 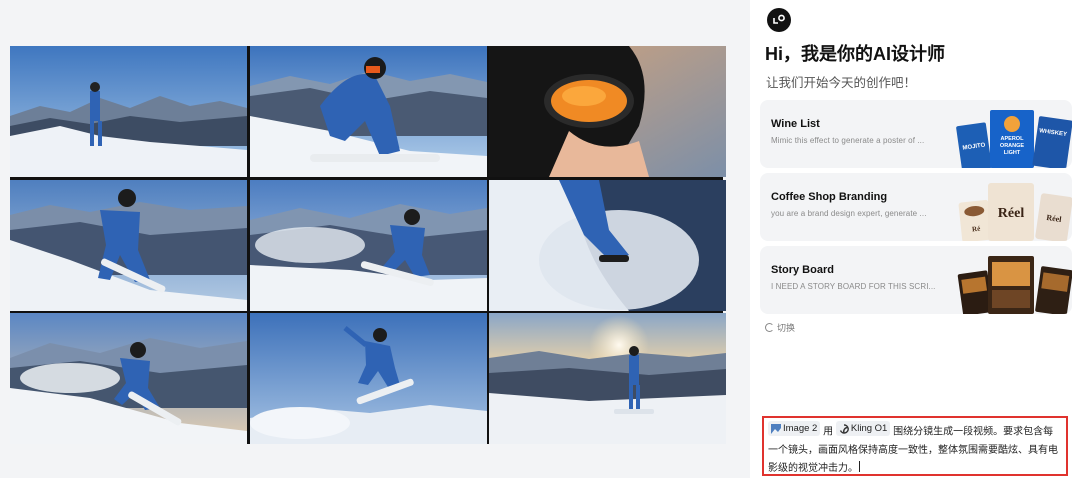 What do you see at coordinates (802, 270) in the screenshot?
I see `card-title: Story Board` at bounding box center [802, 270].